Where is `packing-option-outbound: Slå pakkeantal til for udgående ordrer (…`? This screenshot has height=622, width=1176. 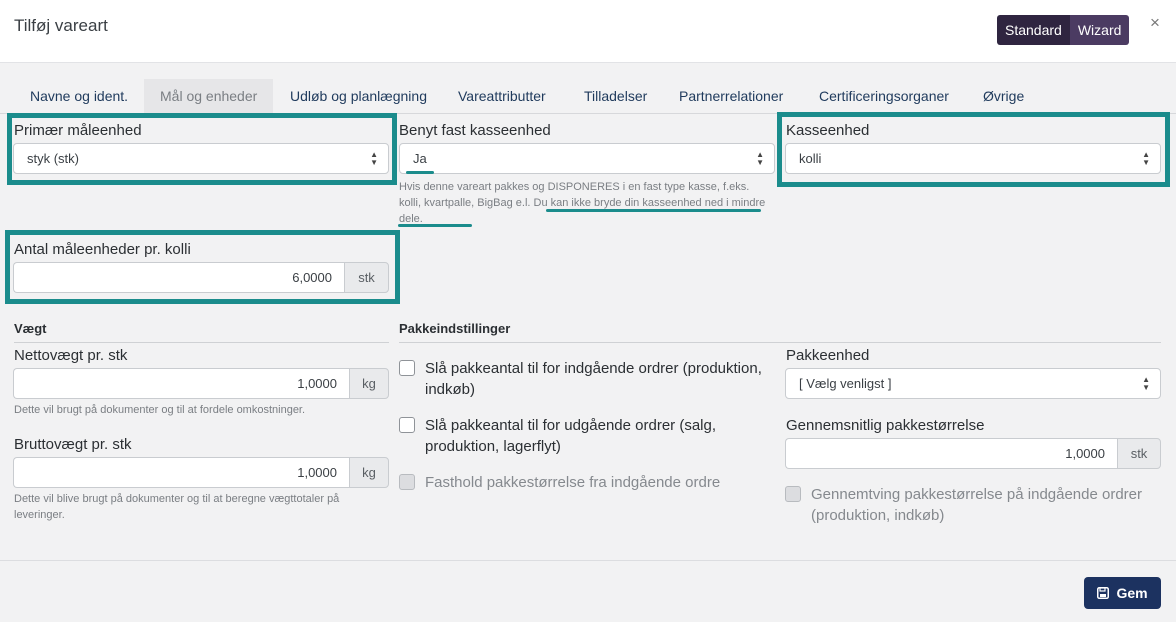 packing-option-outbound: Slå pakkeantal til for udgående ordrer (… is located at coordinates (584, 436).